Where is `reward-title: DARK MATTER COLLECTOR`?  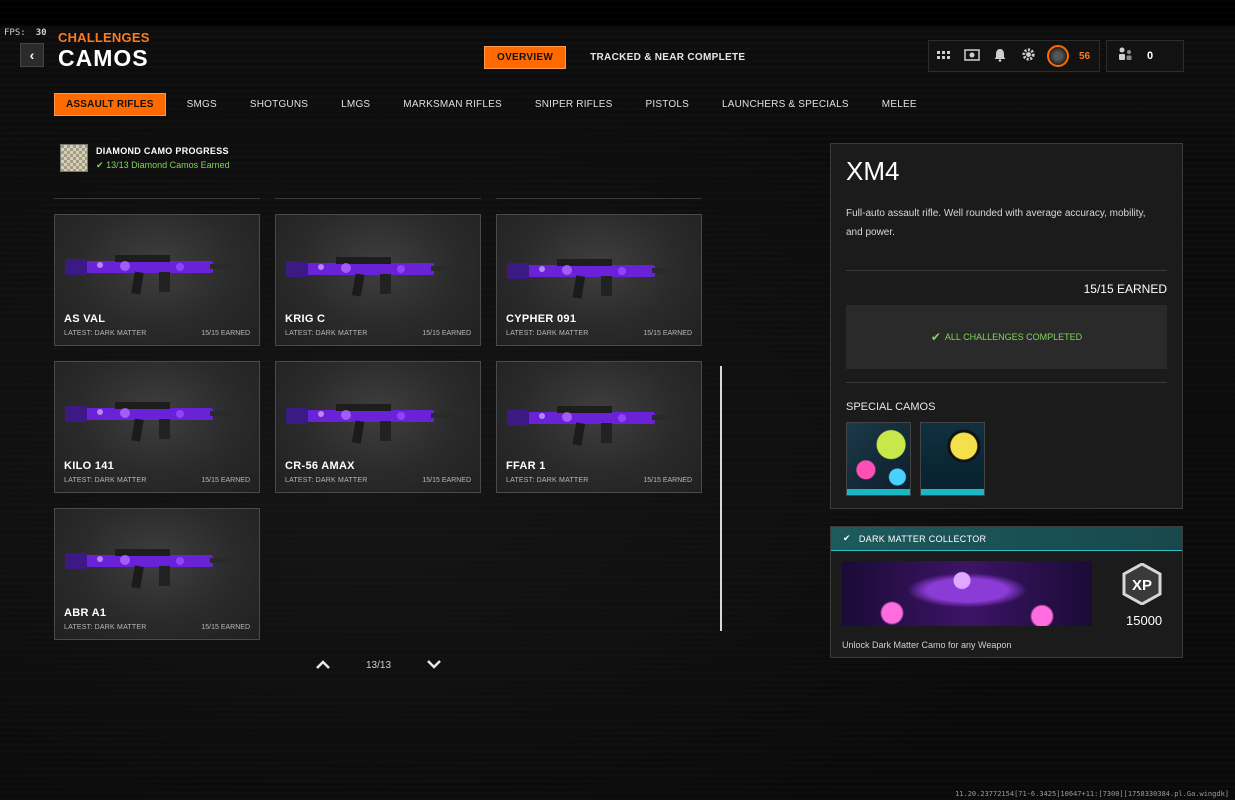
reward-title: DARK MATTER COLLECTOR is located at coordinates (922, 538).